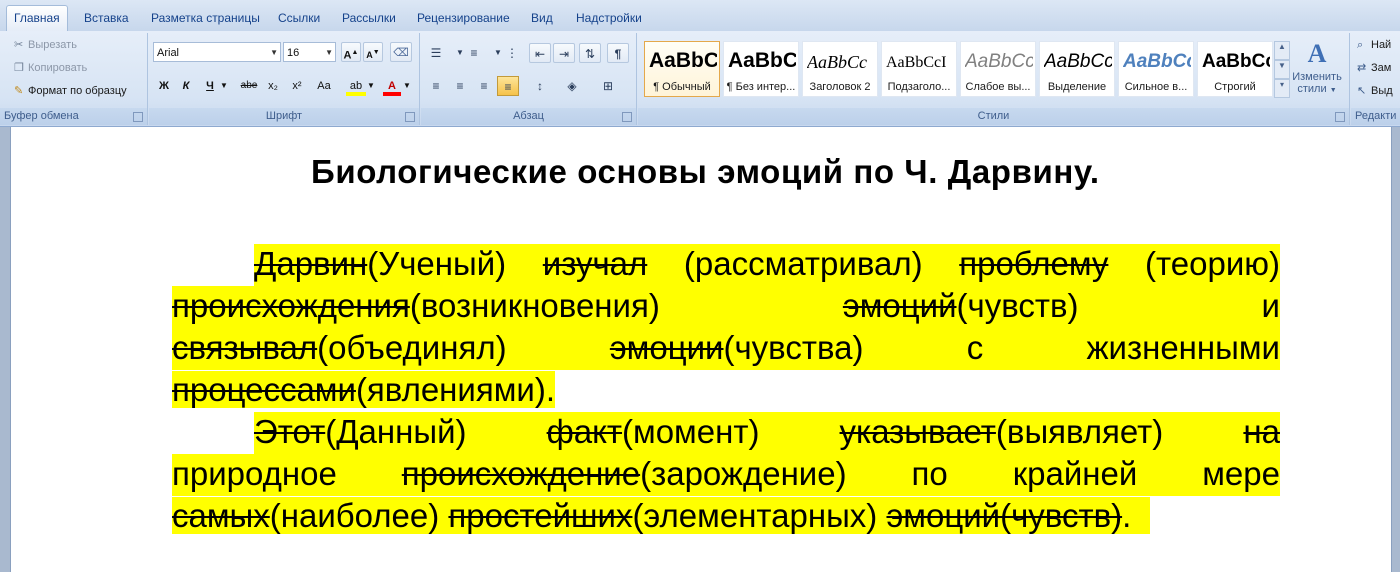  I want to click on paragraph-group-label: Абзац, so click(528, 116).